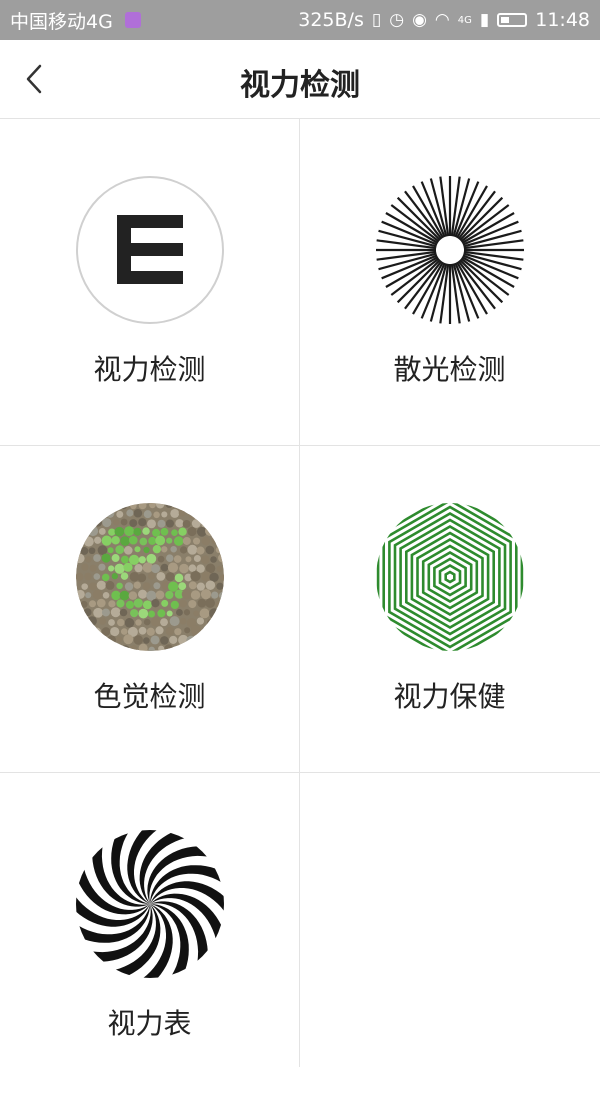  I want to click on tile-label: 视力表, so click(149, 1023).